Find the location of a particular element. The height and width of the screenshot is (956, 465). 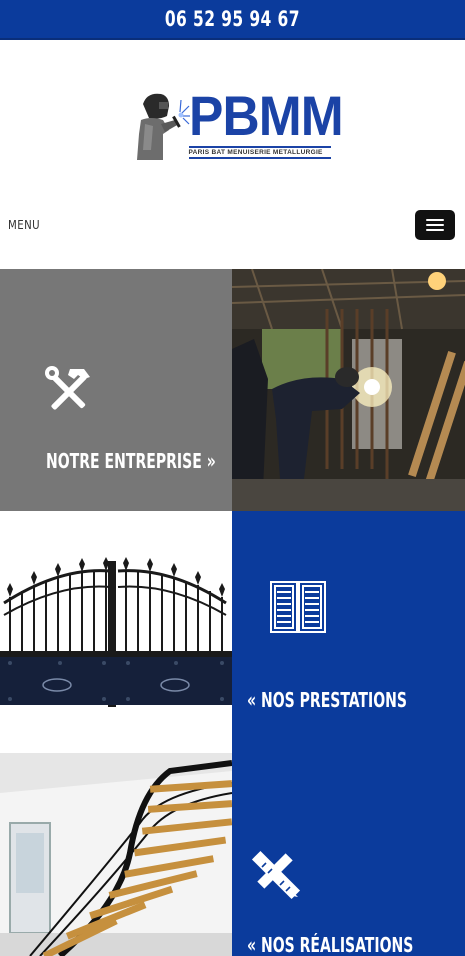

welding-photo is located at coordinates (348, 390).